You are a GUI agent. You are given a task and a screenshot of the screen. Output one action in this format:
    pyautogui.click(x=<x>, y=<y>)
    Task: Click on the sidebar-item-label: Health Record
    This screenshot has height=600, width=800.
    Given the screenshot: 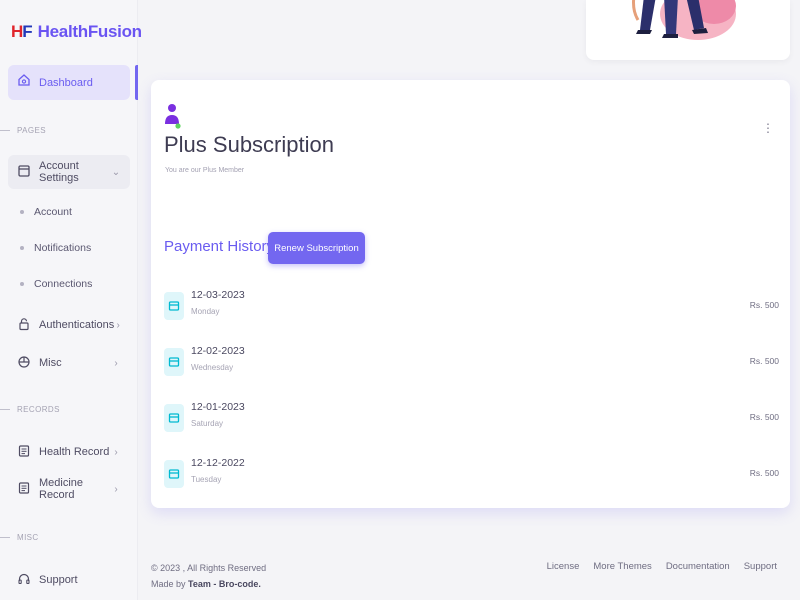 What is the action you would take?
    pyautogui.click(x=74, y=452)
    